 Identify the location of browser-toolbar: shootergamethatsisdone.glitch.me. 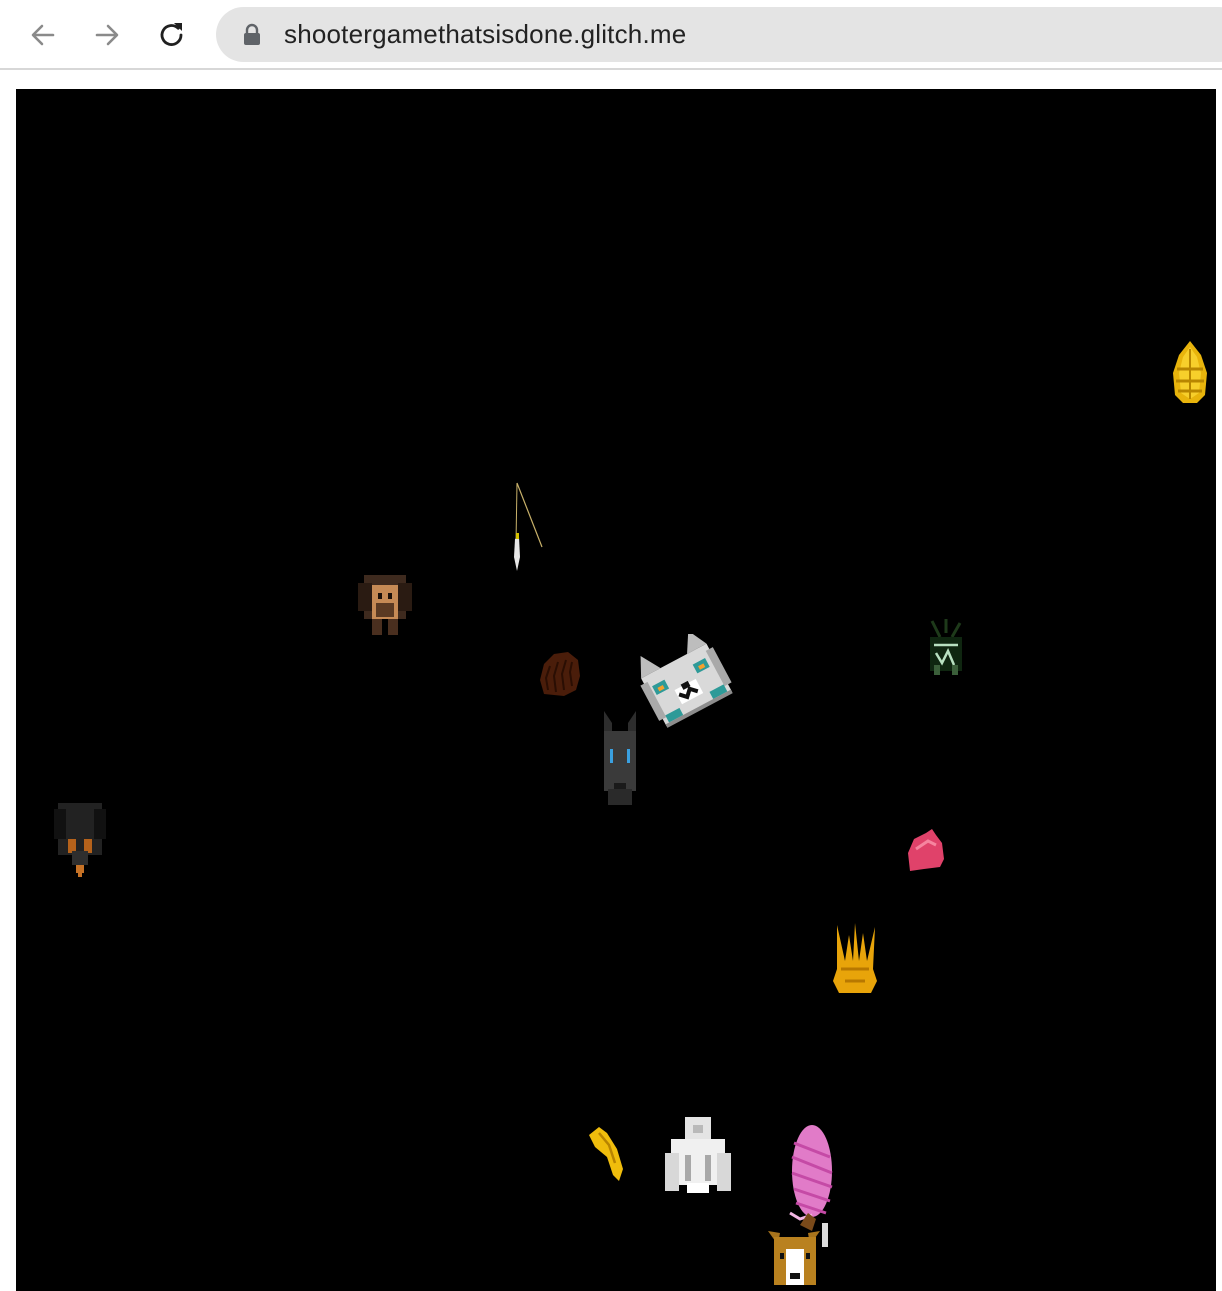
(611, 35).